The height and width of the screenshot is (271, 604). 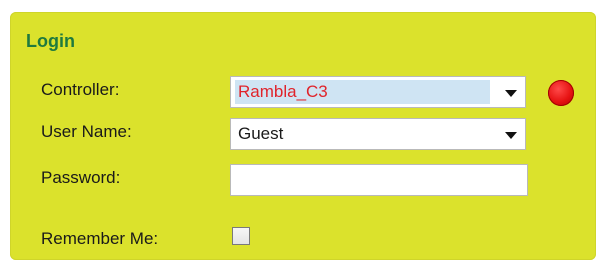 What do you see at coordinates (81, 177) in the screenshot?
I see `password-label: Password:` at bounding box center [81, 177].